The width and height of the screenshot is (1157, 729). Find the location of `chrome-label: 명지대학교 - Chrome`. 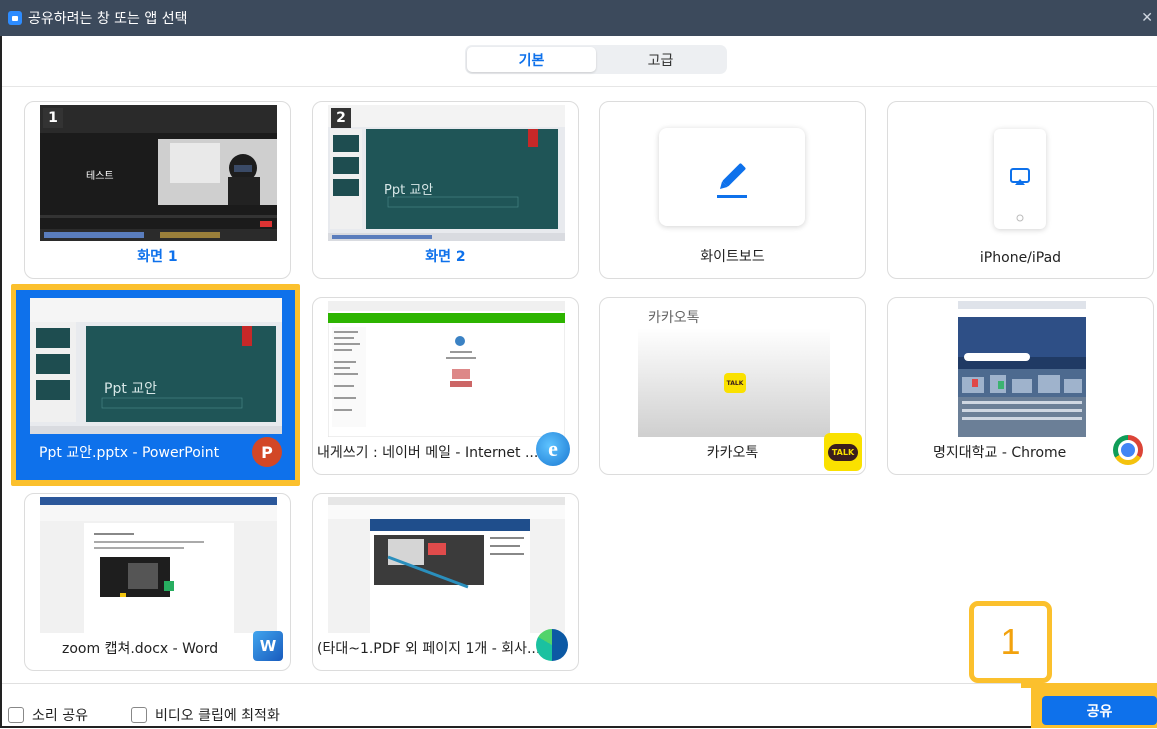

chrome-label: 명지대학교 - Chrome is located at coordinates (1000, 453).